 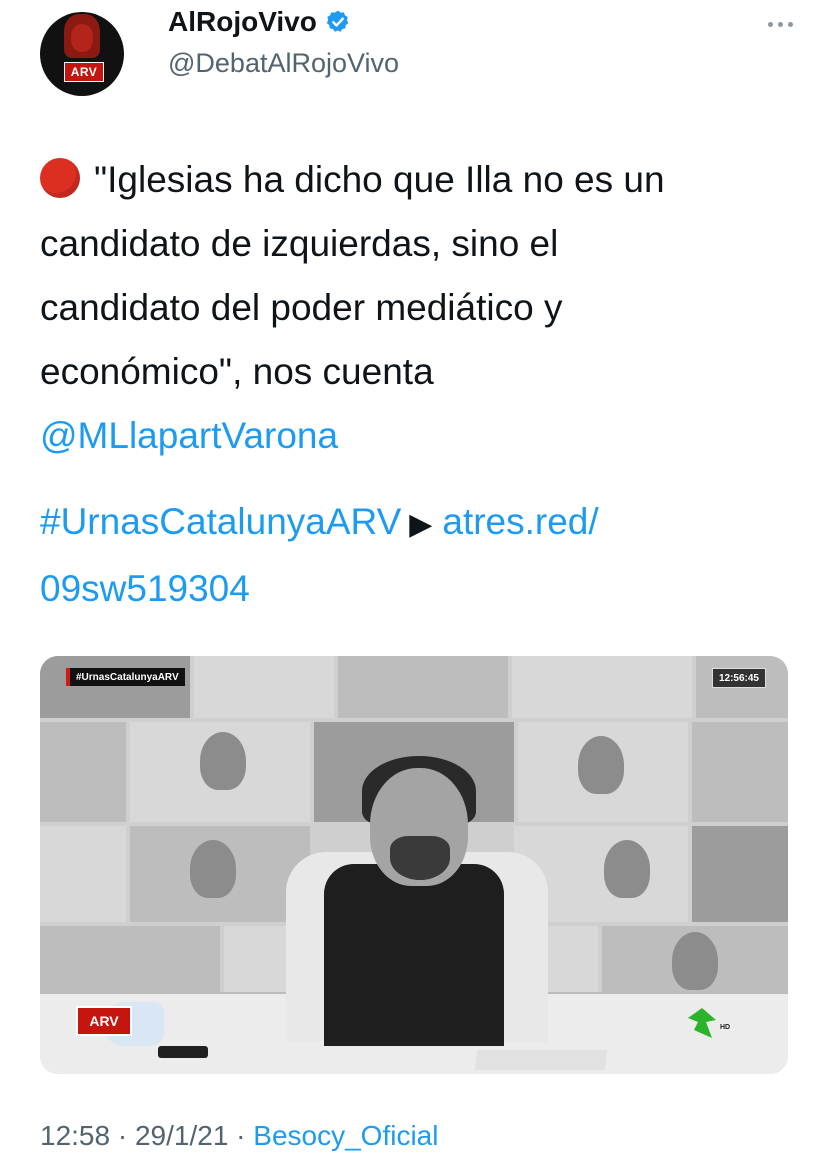 I want to click on avatar-image: ARV, so click(x=82, y=54).